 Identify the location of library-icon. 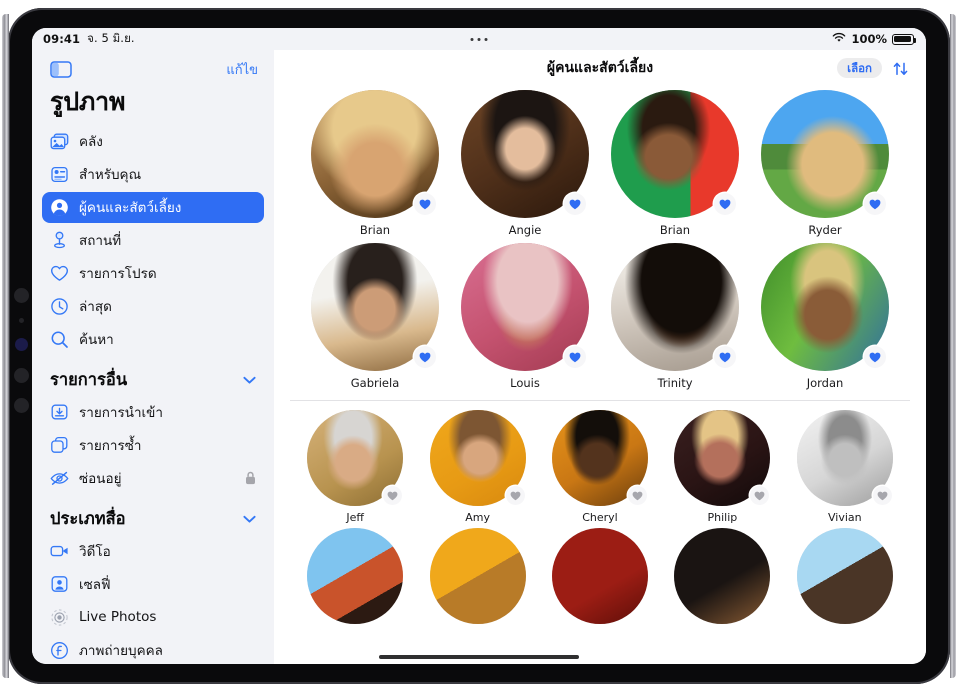
(59, 141).